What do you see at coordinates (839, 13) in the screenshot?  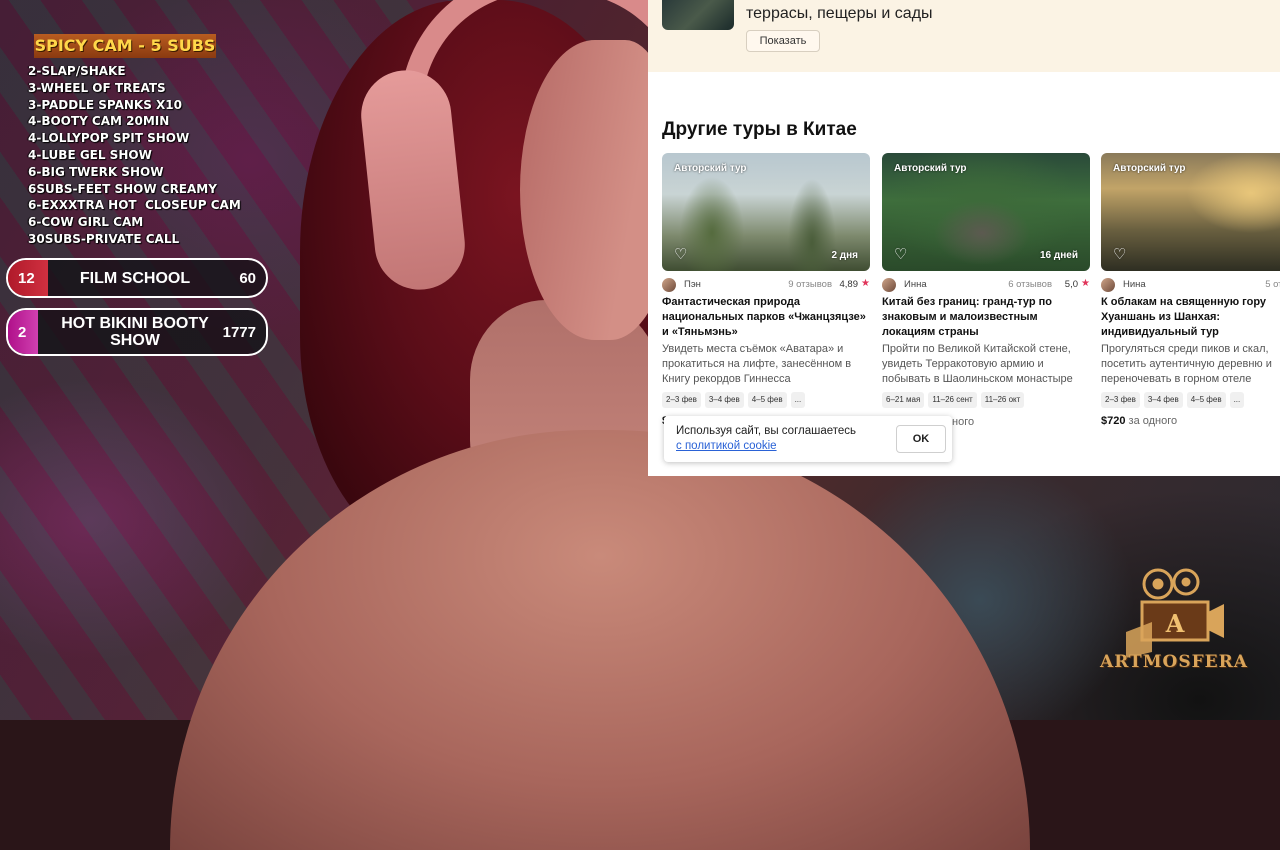 I see `section-caption: террасы, пещеры и сады` at bounding box center [839, 13].